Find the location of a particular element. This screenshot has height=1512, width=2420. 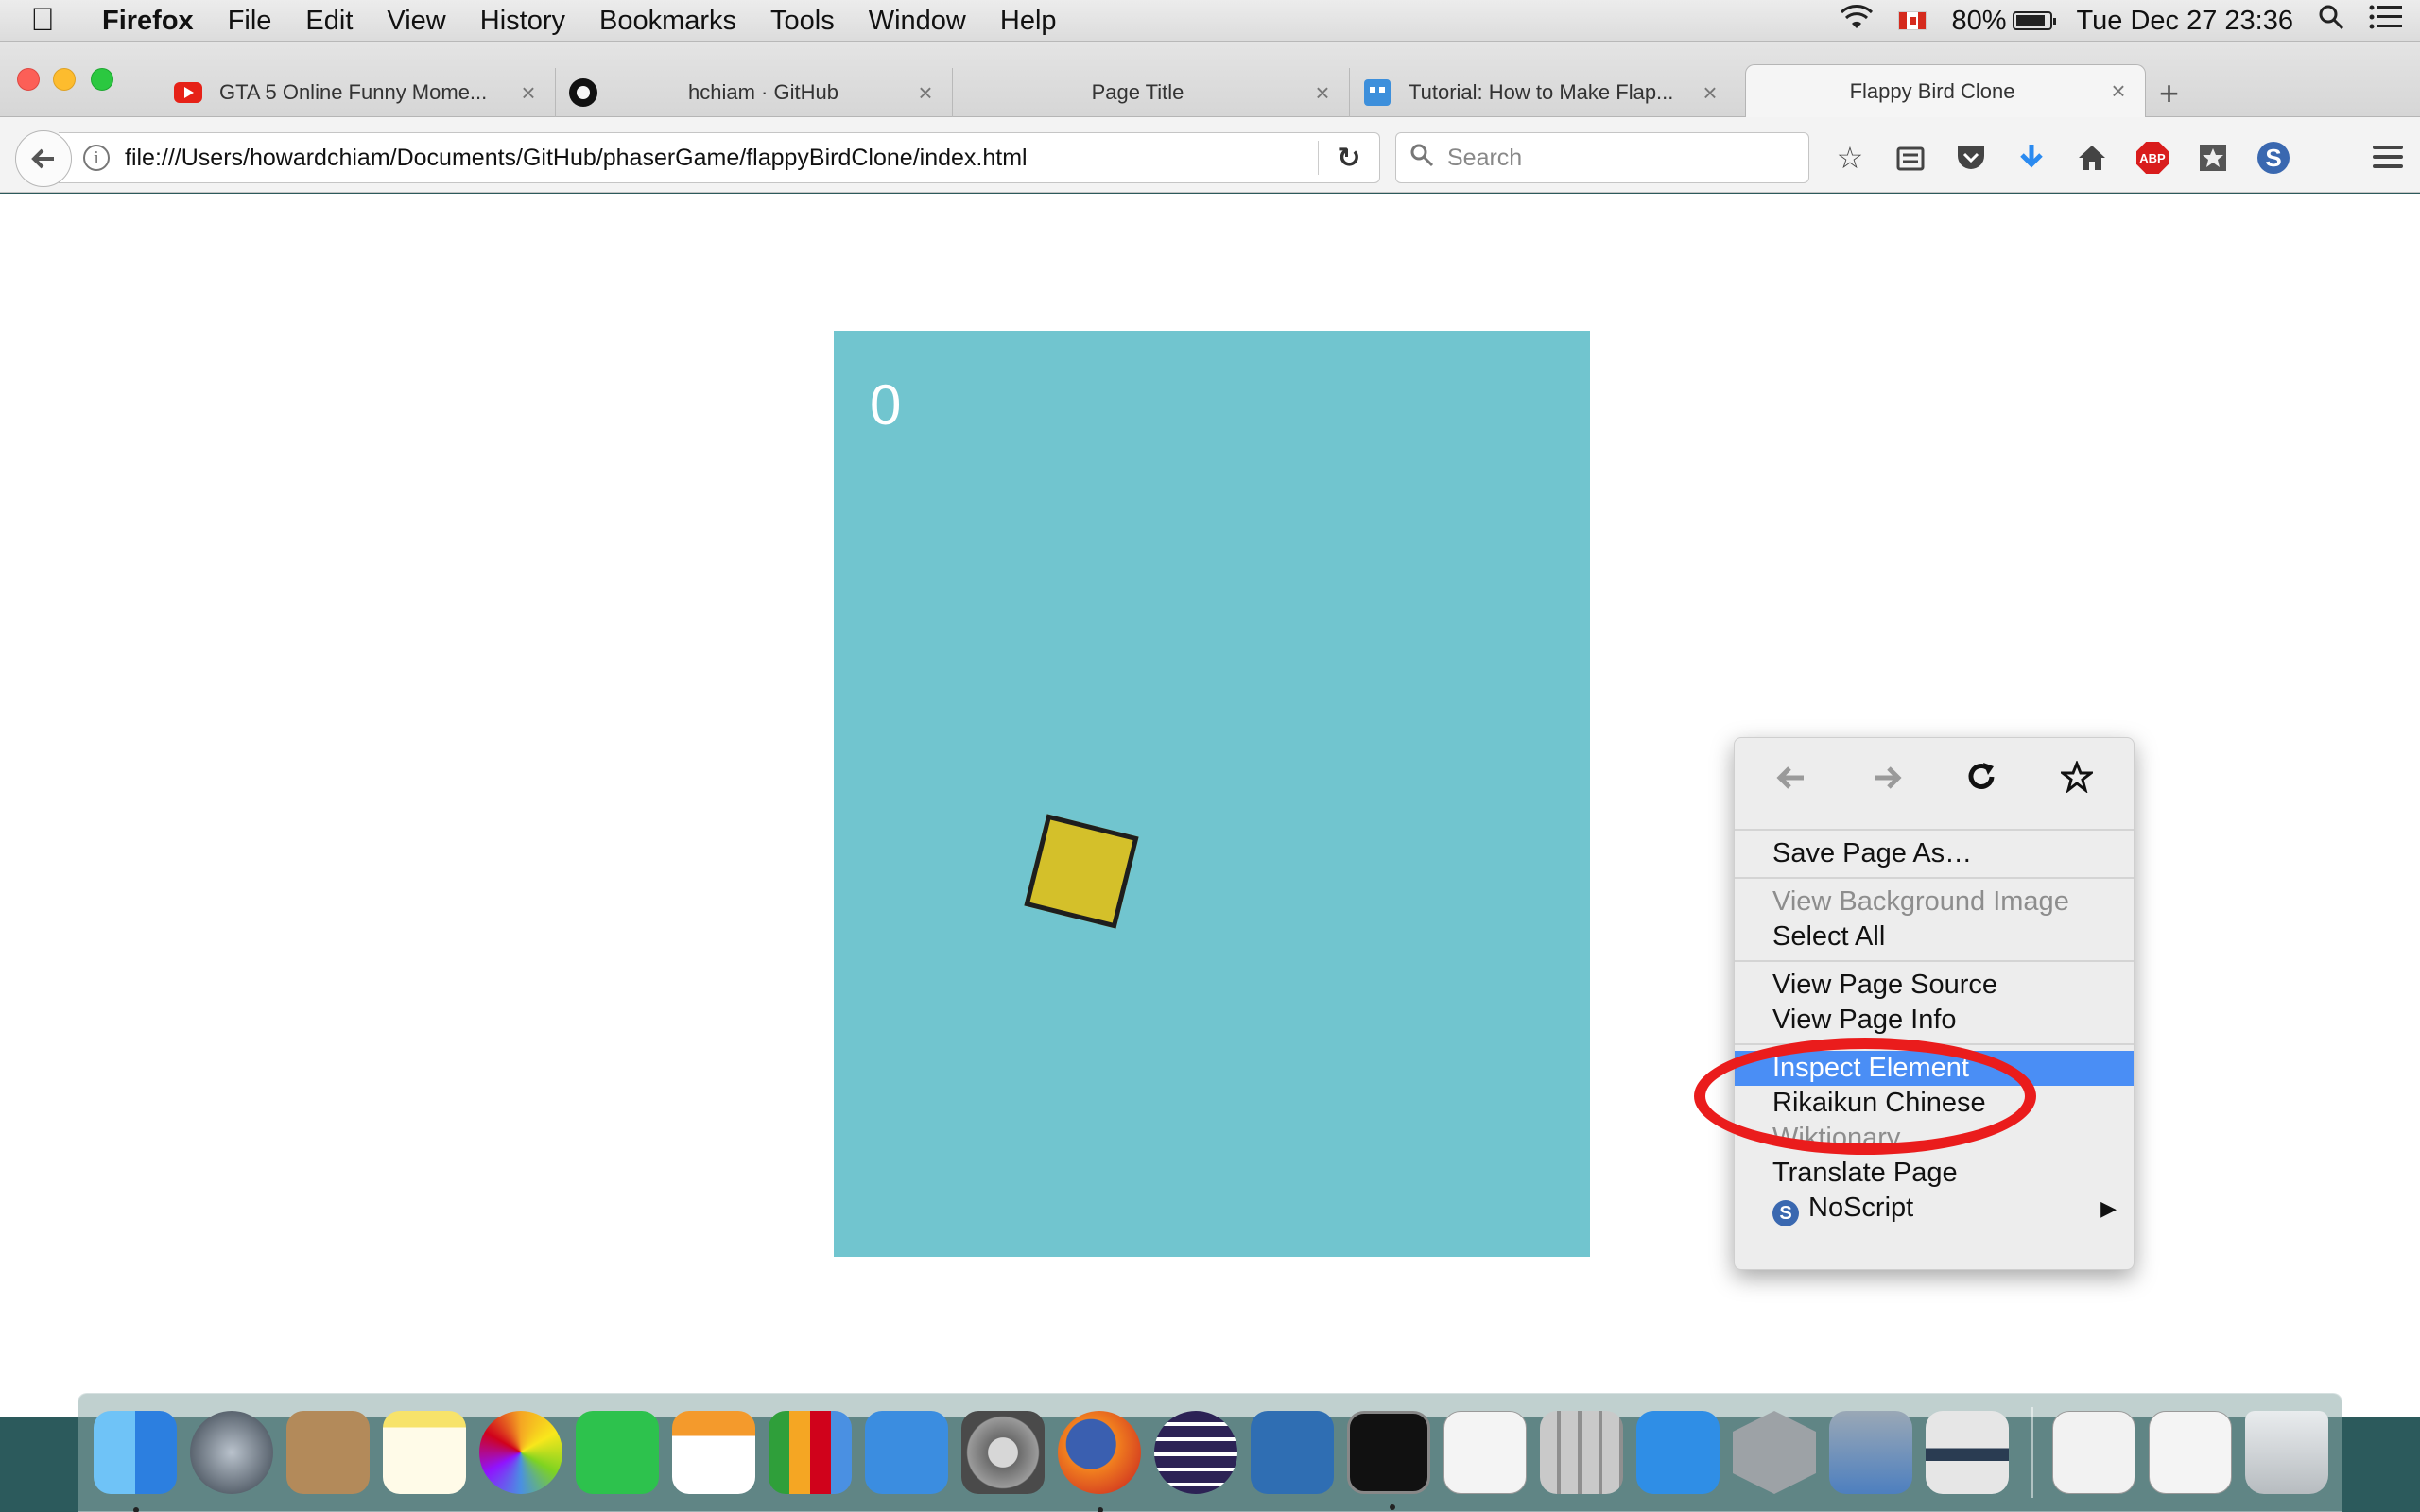

firefox-download-icon is located at coordinates (2190, 1452).